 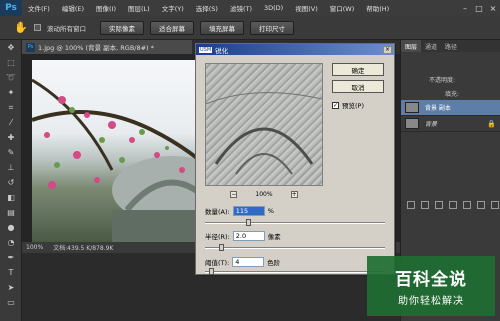 I want to click on crop-tool-icon: ⌗, so click(x=11, y=107).